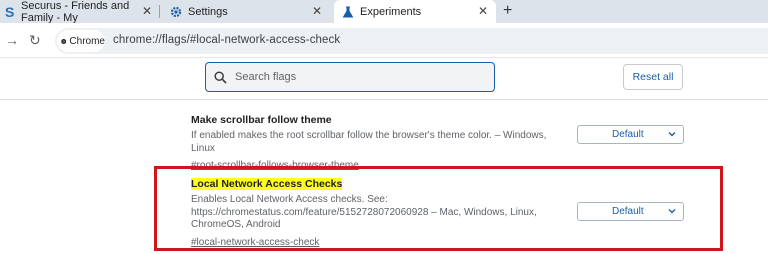 This screenshot has width=768, height=253. Describe the element at coordinates (75, 12) in the screenshot. I see `tab-title: Securus - Friends and Family - My` at that location.